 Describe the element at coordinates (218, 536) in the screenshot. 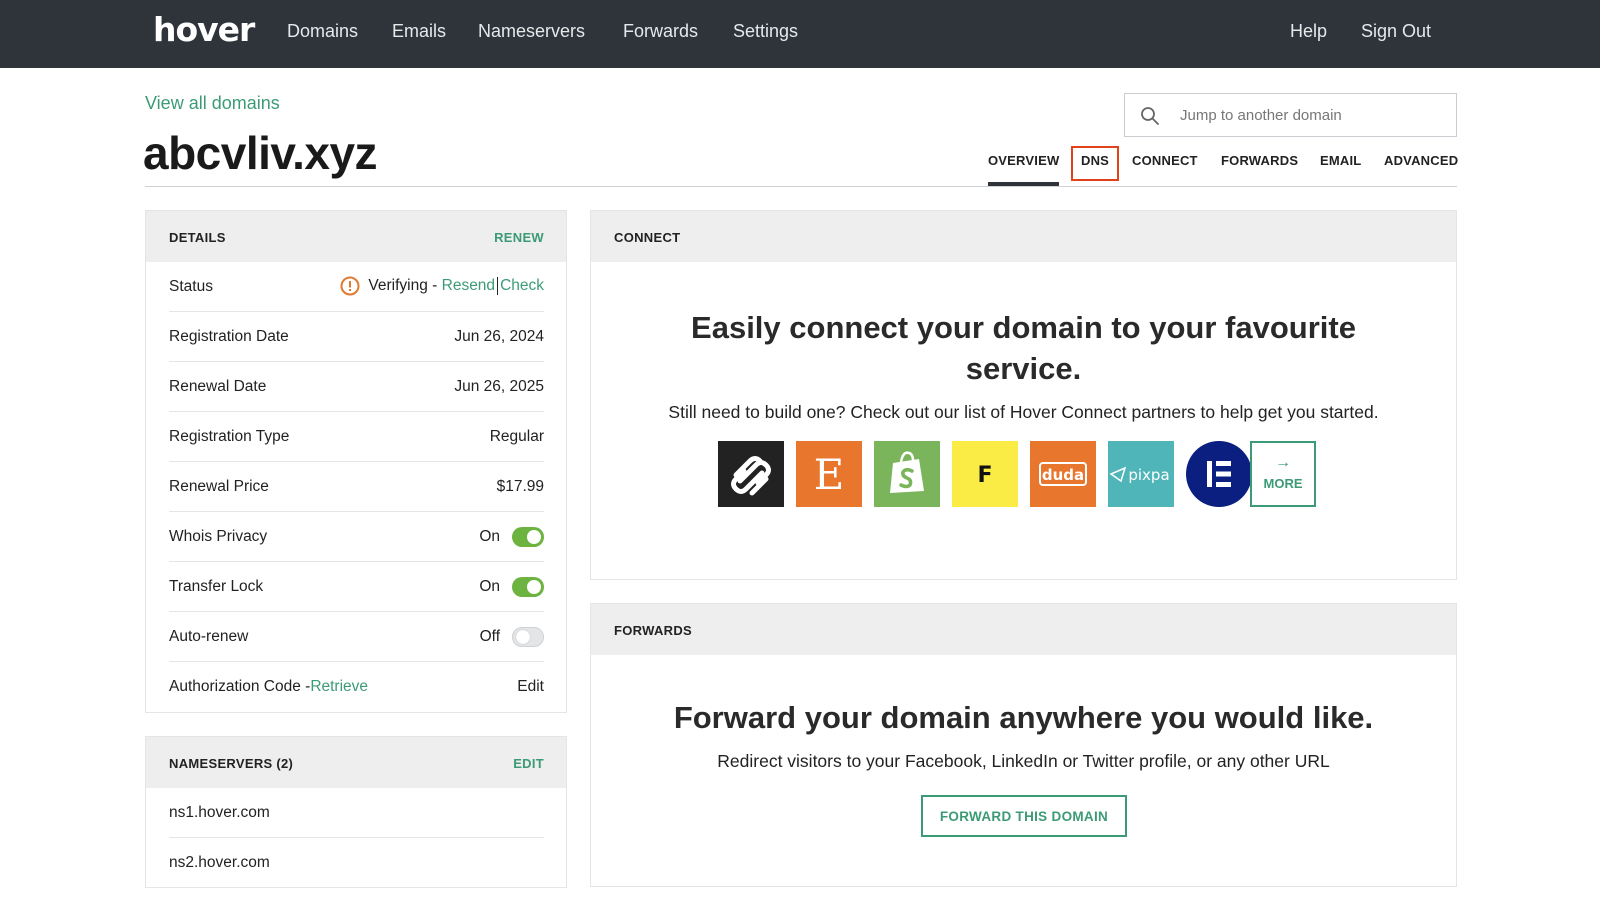

I see `row-label: Whois Privacy` at that location.